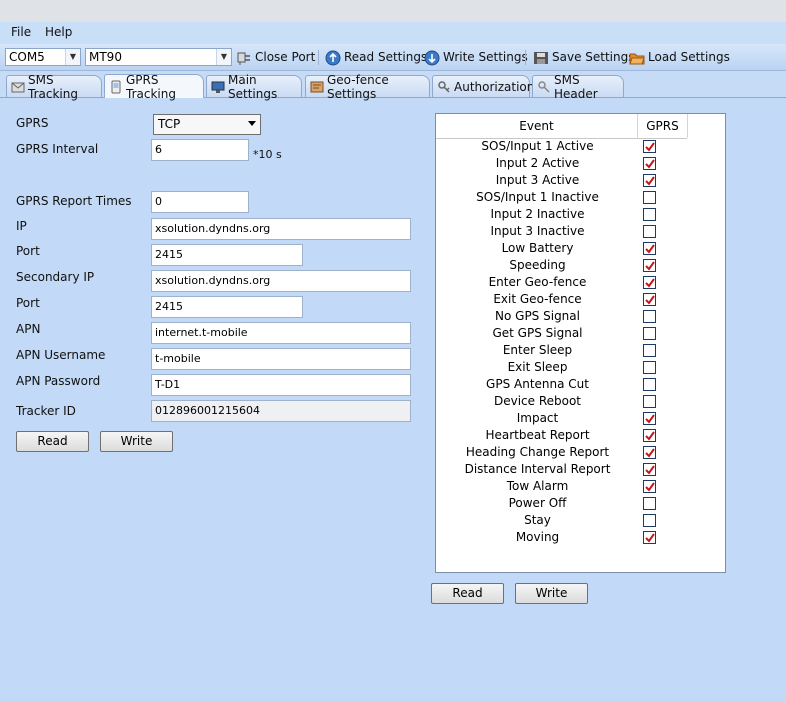 This screenshot has height=701, width=786. I want to click on window-title-strip, so click(393, 11).